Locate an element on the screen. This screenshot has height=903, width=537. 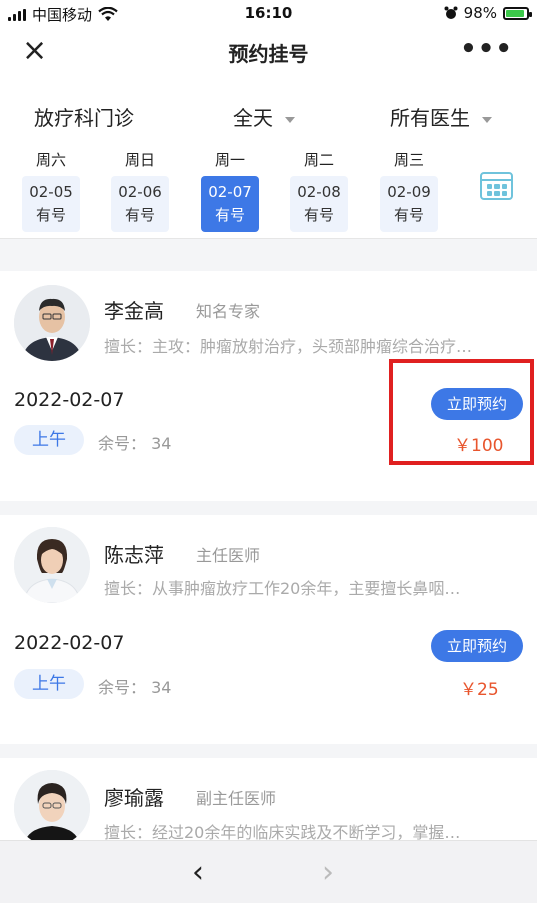
weekday-label: 周日 is located at coordinates (139, 160).